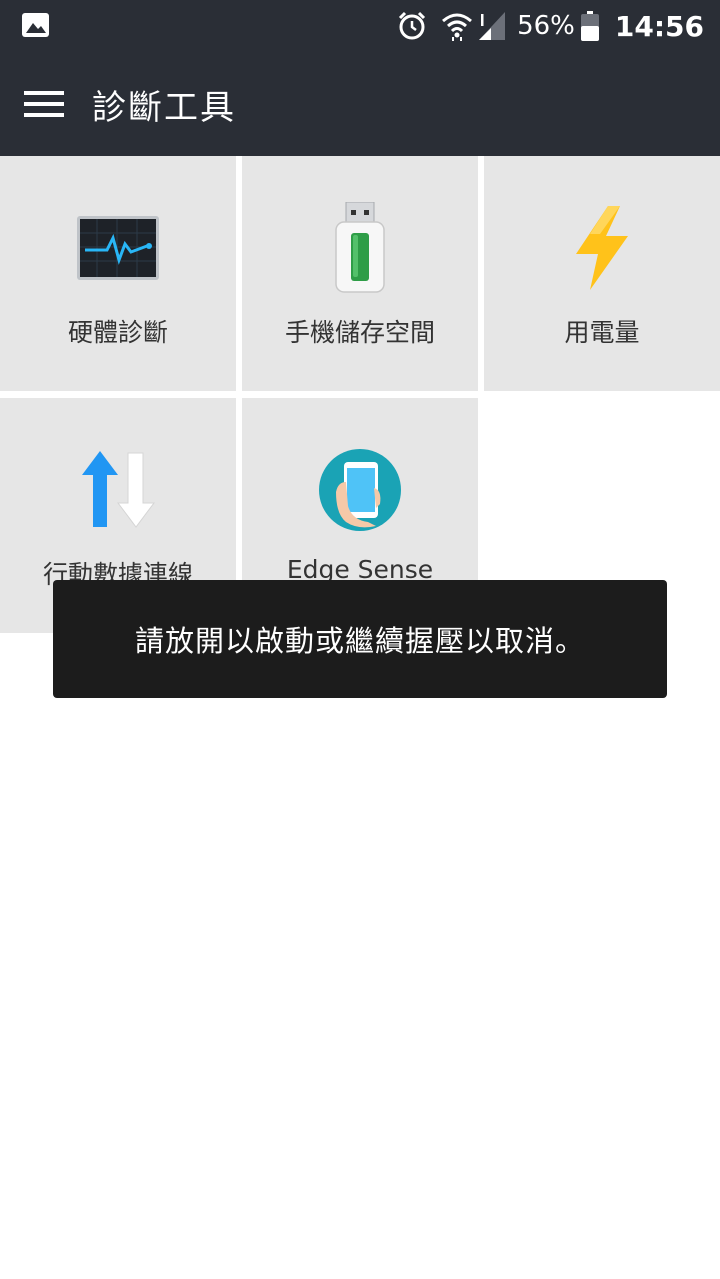  What do you see at coordinates (360, 26) in the screenshot?
I see `status-bar: 56% 14:56` at bounding box center [360, 26].